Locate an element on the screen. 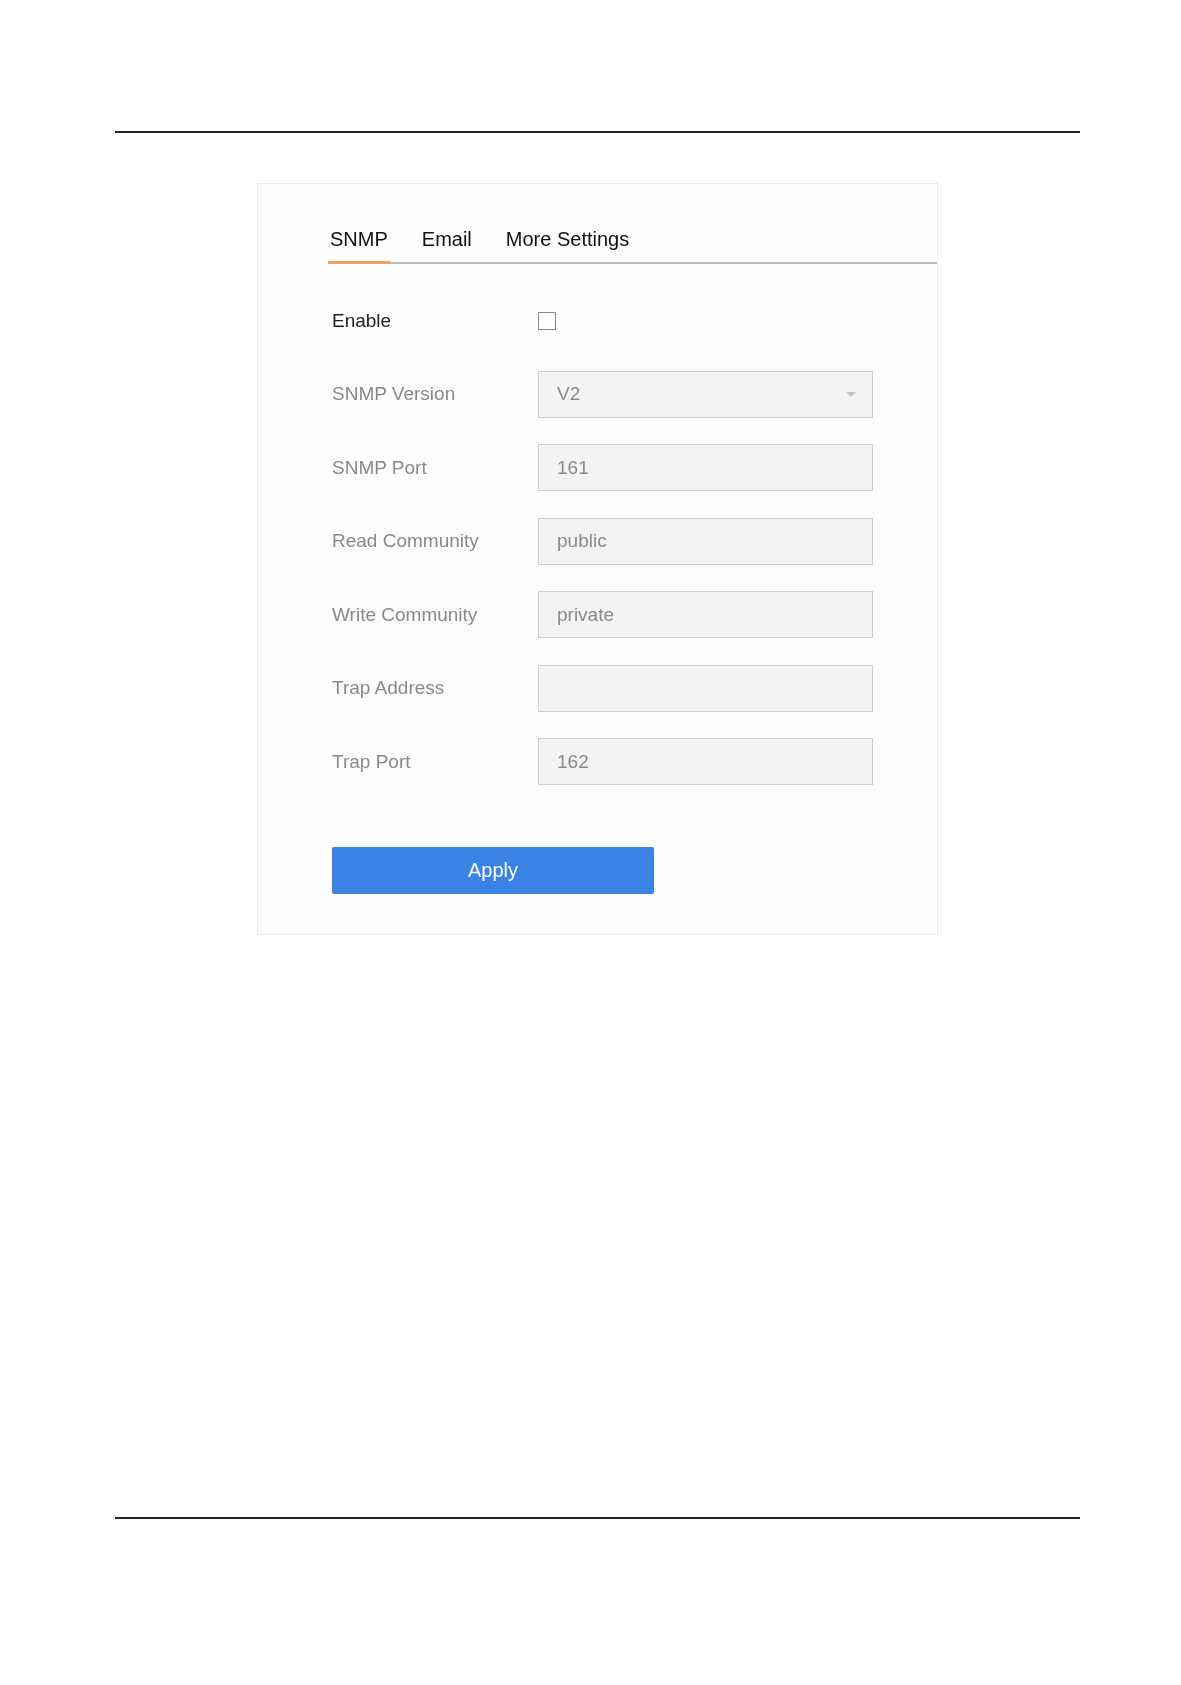 The image size is (1181, 1685). tab: SNMP is located at coordinates (359, 246).